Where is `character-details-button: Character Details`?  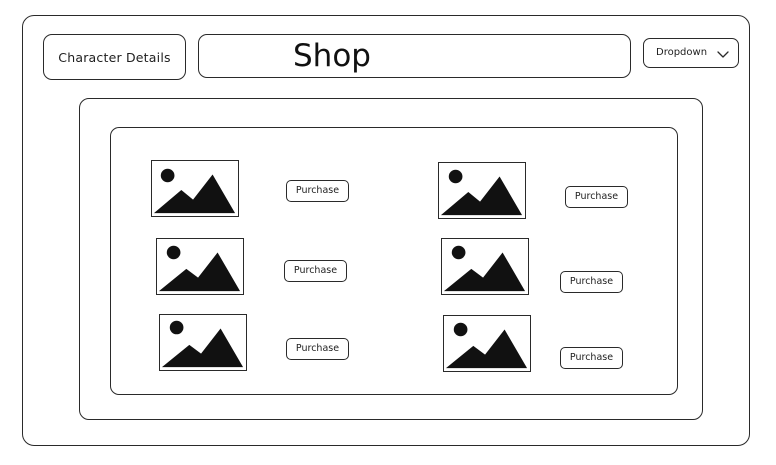
character-details-button: Character Details is located at coordinates (114, 57).